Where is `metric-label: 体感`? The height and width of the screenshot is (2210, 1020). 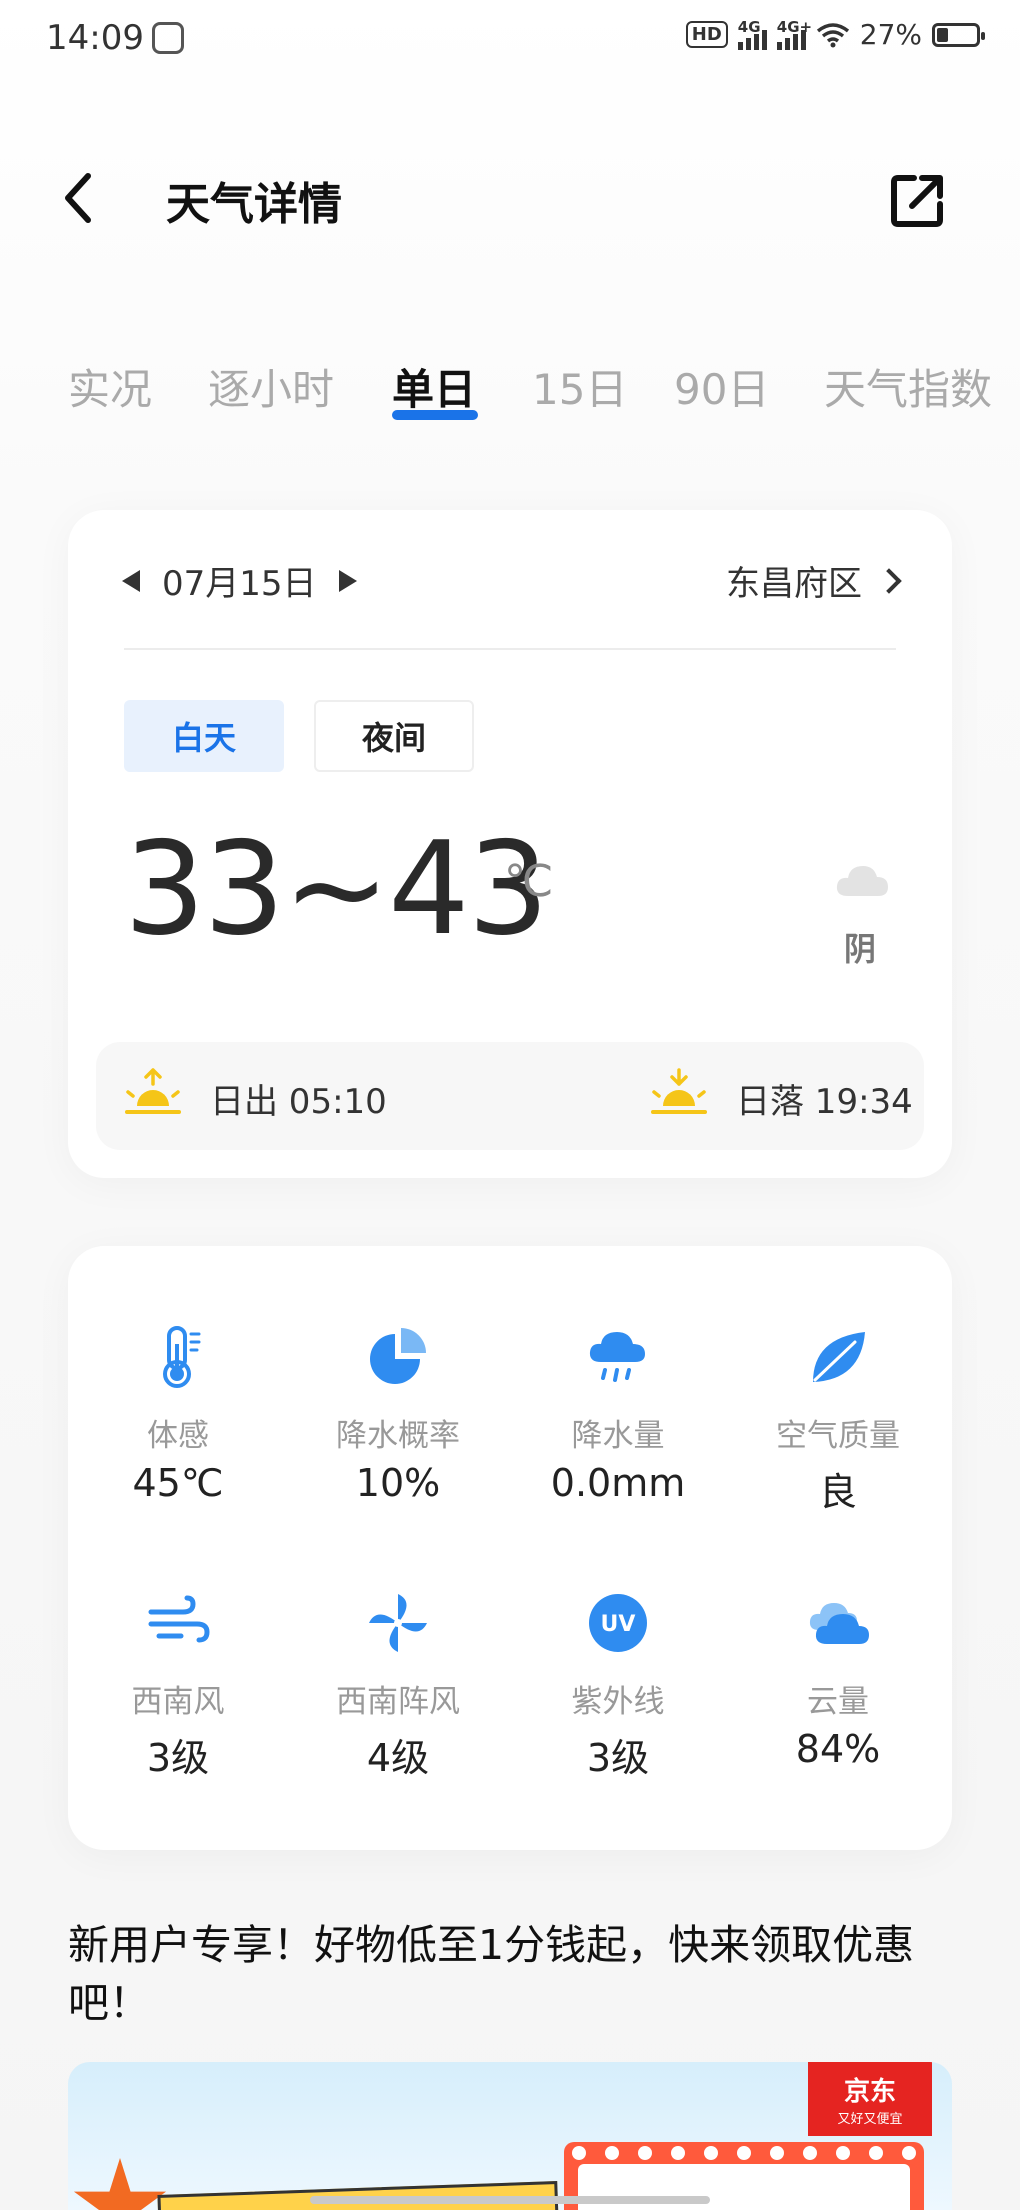
metric-label: 体感 is located at coordinates (178, 1436).